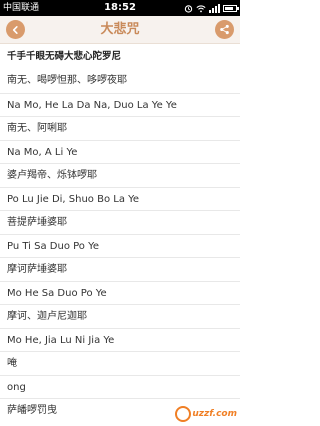  Describe the element at coordinates (201, 8) in the screenshot. I see `wifi-icon` at that location.